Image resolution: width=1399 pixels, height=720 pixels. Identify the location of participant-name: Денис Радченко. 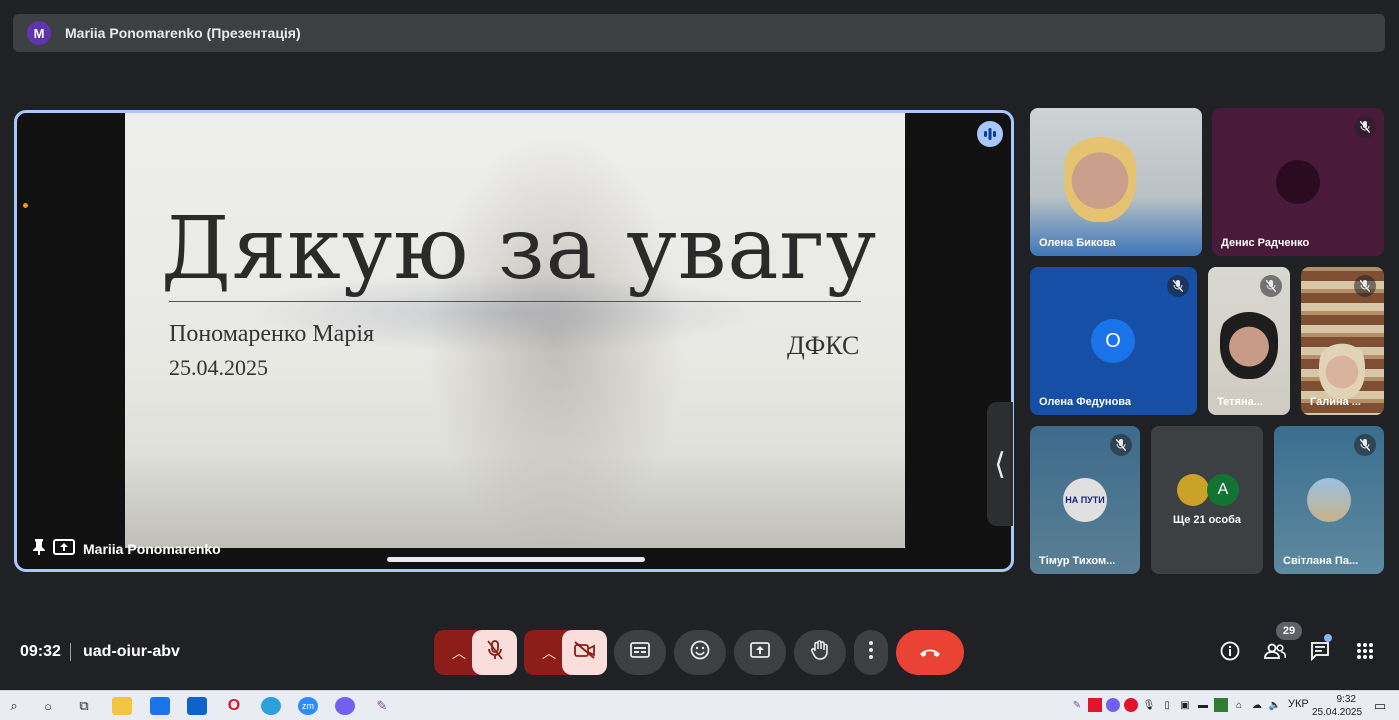
(1265, 243).